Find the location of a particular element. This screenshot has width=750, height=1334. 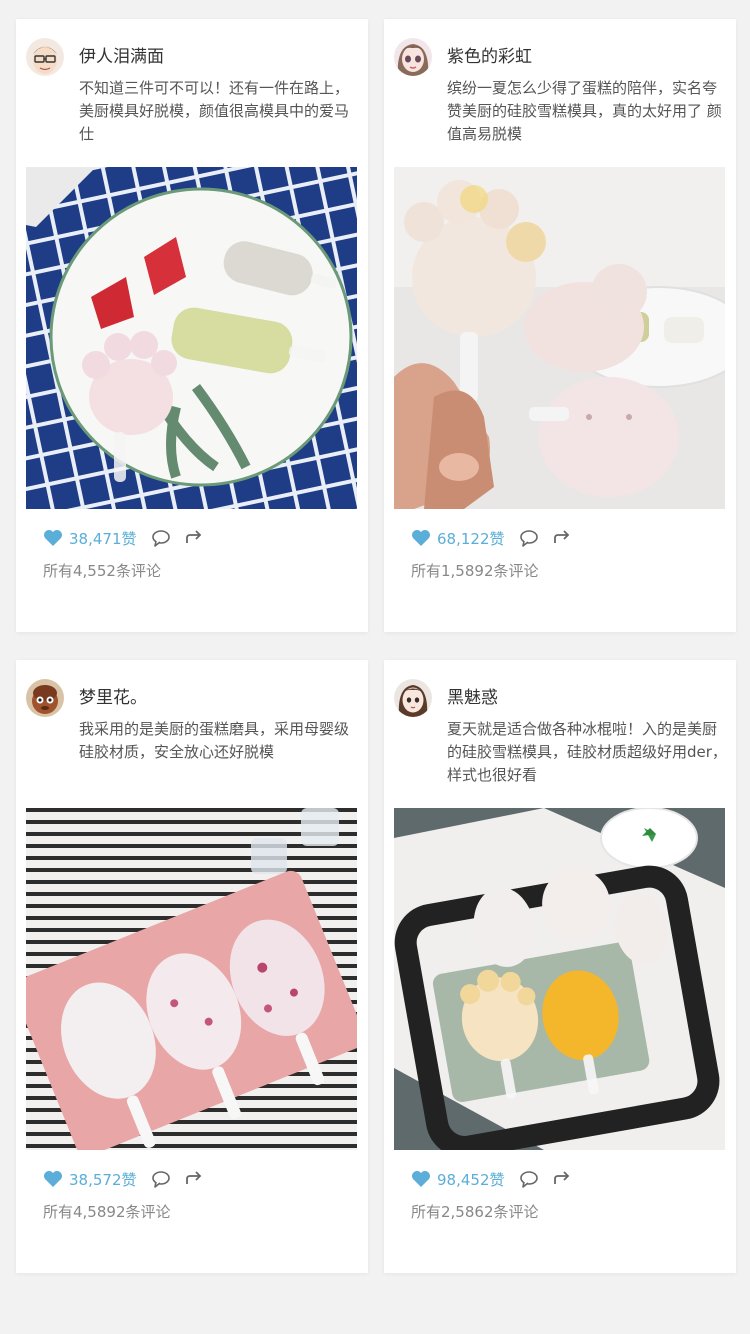

like-count: 38,572赞 is located at coordinates (103, 1179).